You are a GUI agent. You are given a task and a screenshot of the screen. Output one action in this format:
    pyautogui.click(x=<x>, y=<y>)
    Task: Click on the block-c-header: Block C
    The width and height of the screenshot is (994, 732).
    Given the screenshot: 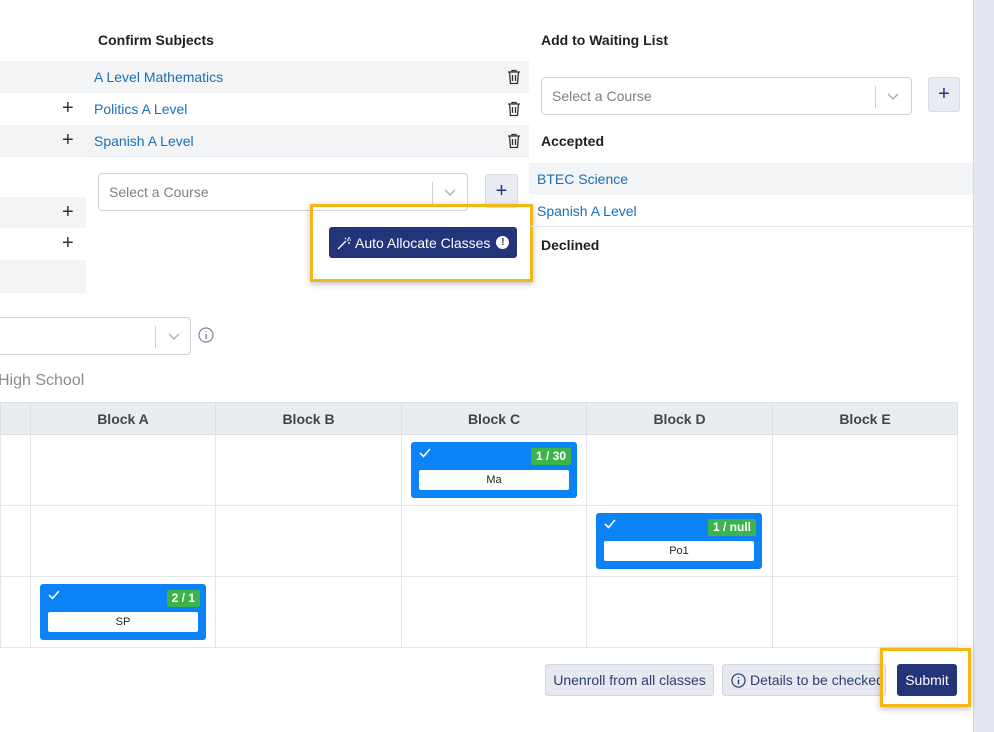 What is the action you would take?
    pyautogui.click(x=494, y=418)
    